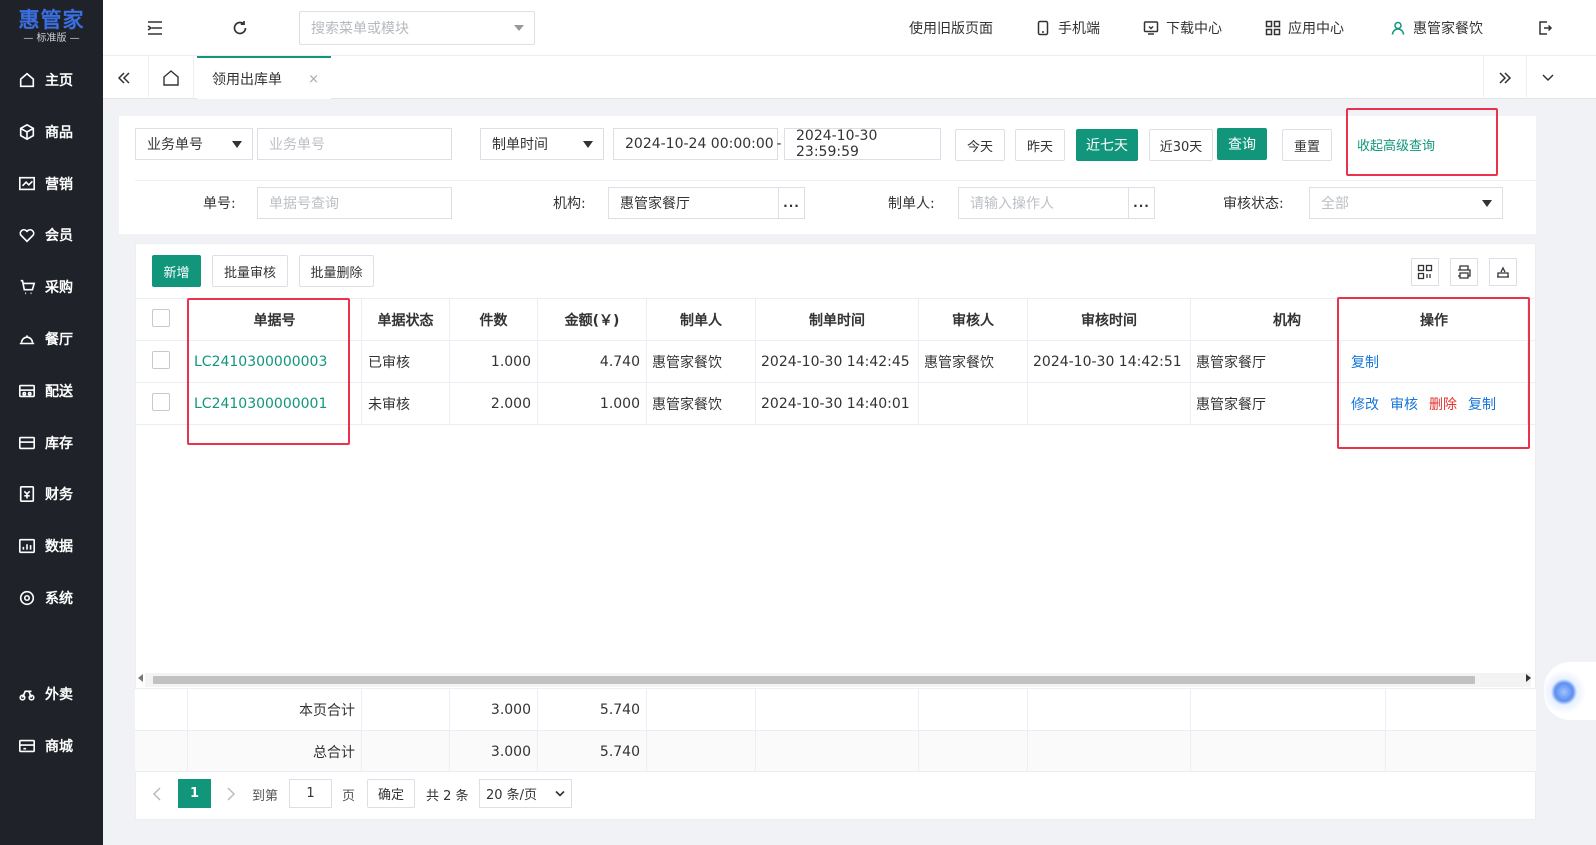  I want to click on page-number-current: 1, so click(194, 793).